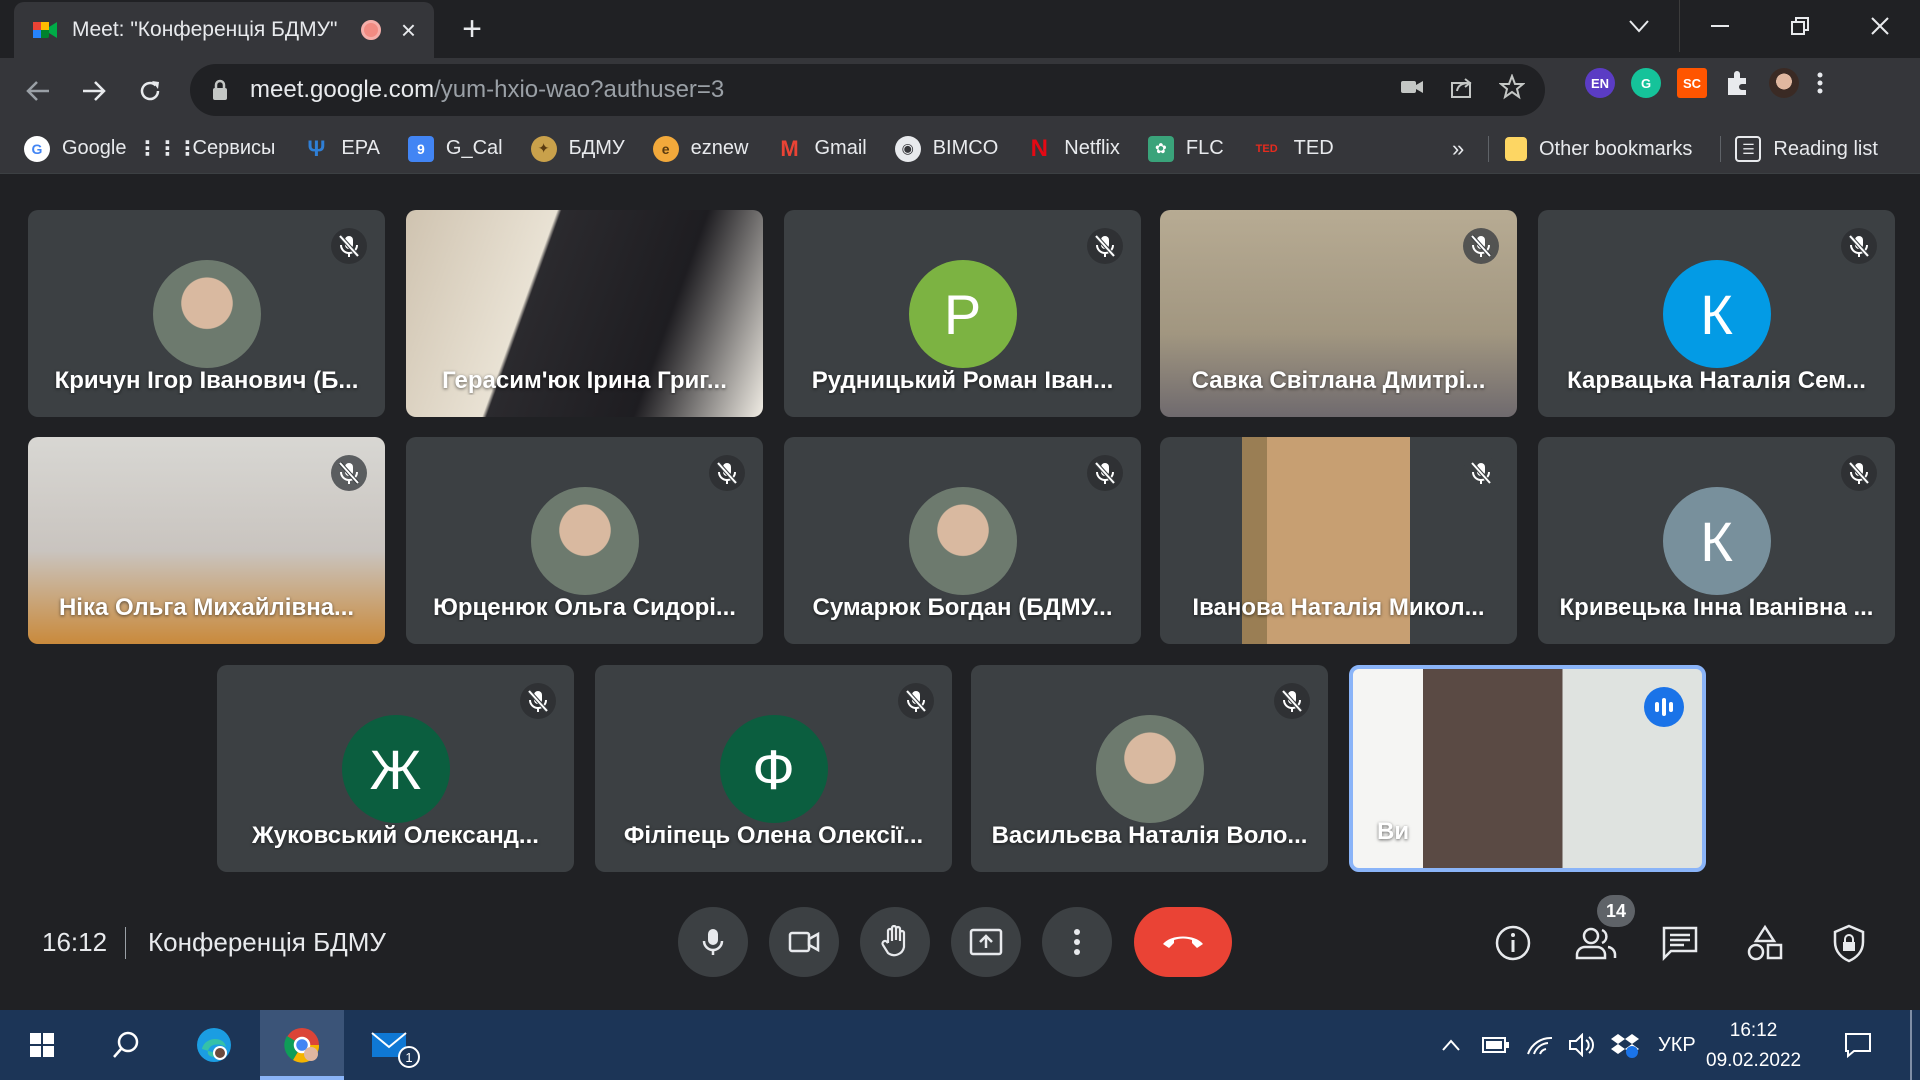 The height and width of the screenshot is (1080, 1920). I want to click on grammarly-icon: G, so click(1646, 83).